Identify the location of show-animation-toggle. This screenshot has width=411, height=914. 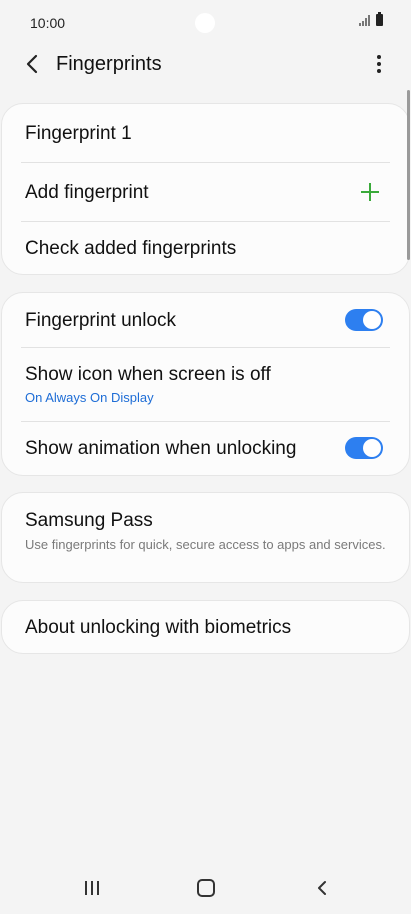
(364, 448).